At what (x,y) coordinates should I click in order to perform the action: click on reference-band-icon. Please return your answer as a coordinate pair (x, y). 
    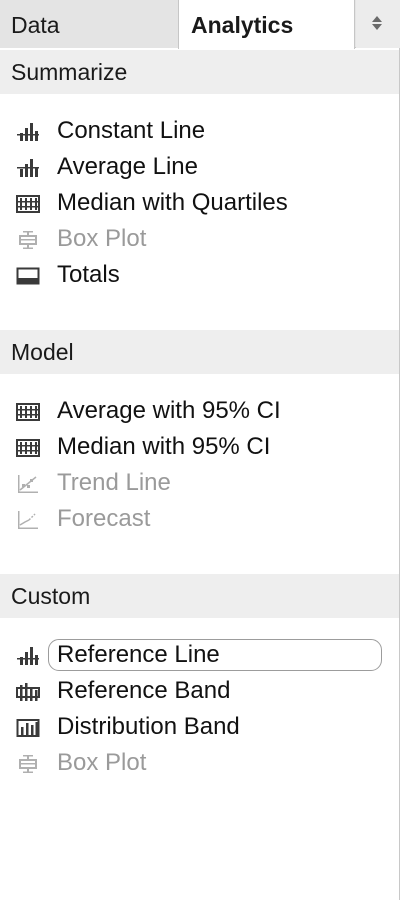
    Looking at the image, I should click on (28, 692).